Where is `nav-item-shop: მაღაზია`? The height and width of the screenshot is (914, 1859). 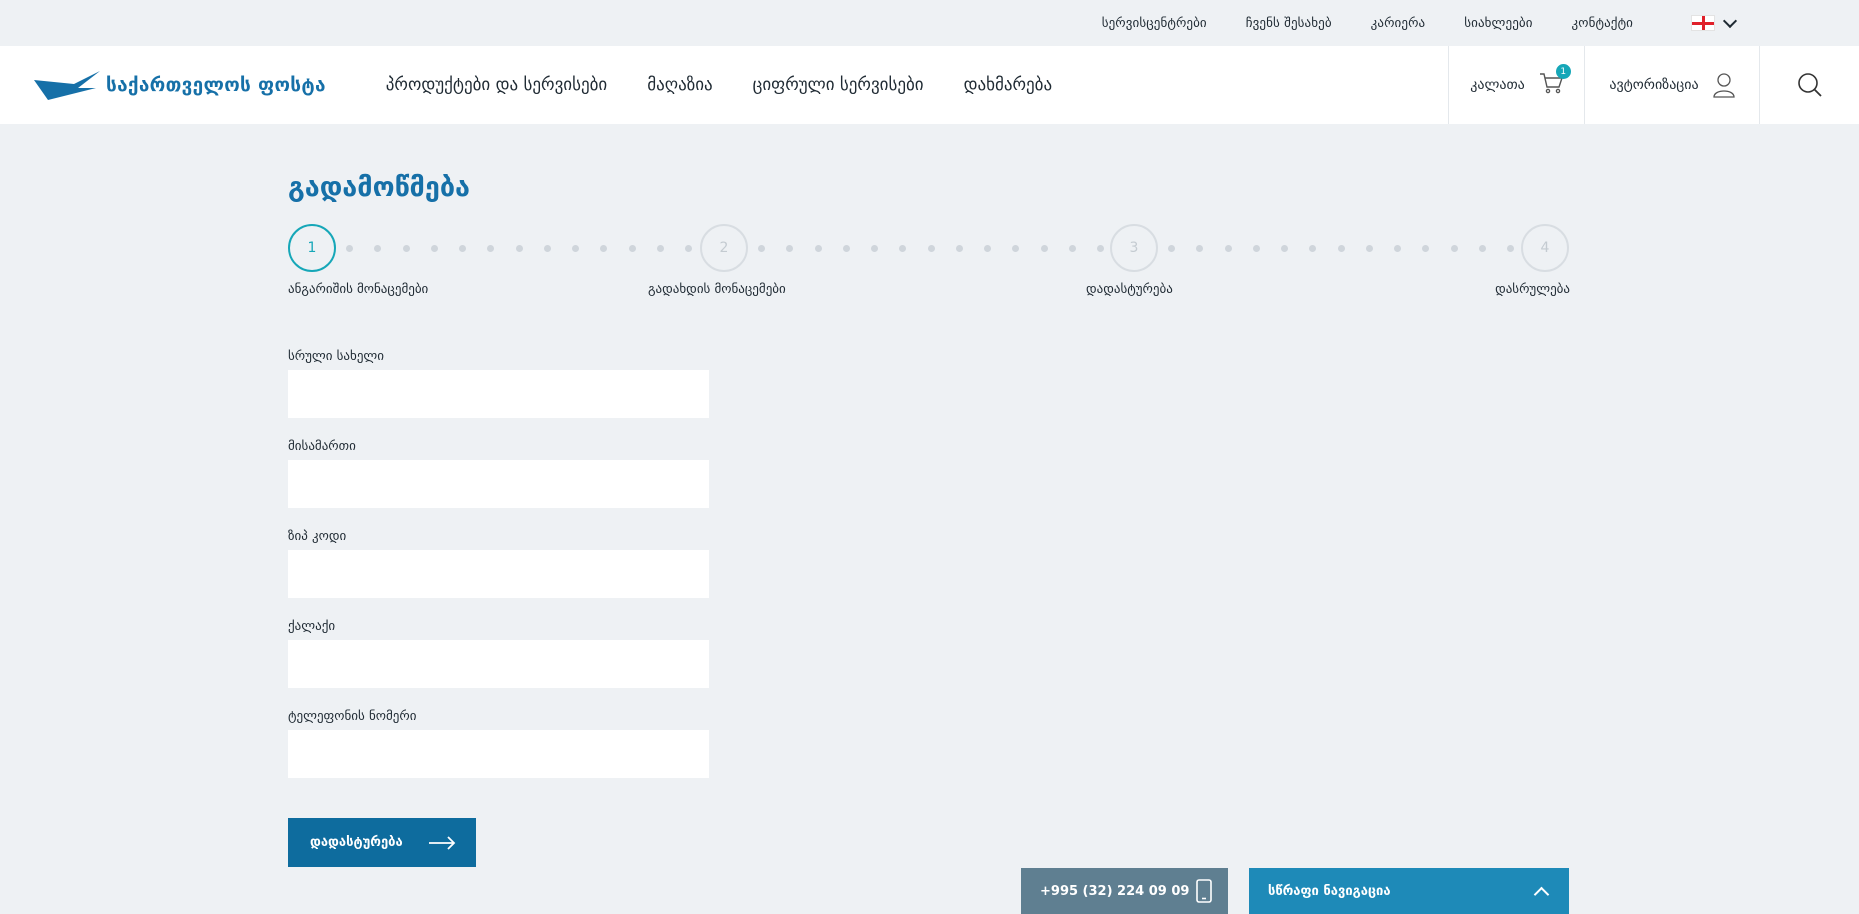
nav-item-shop: მაღაზია is located at coordinates (679, 85).